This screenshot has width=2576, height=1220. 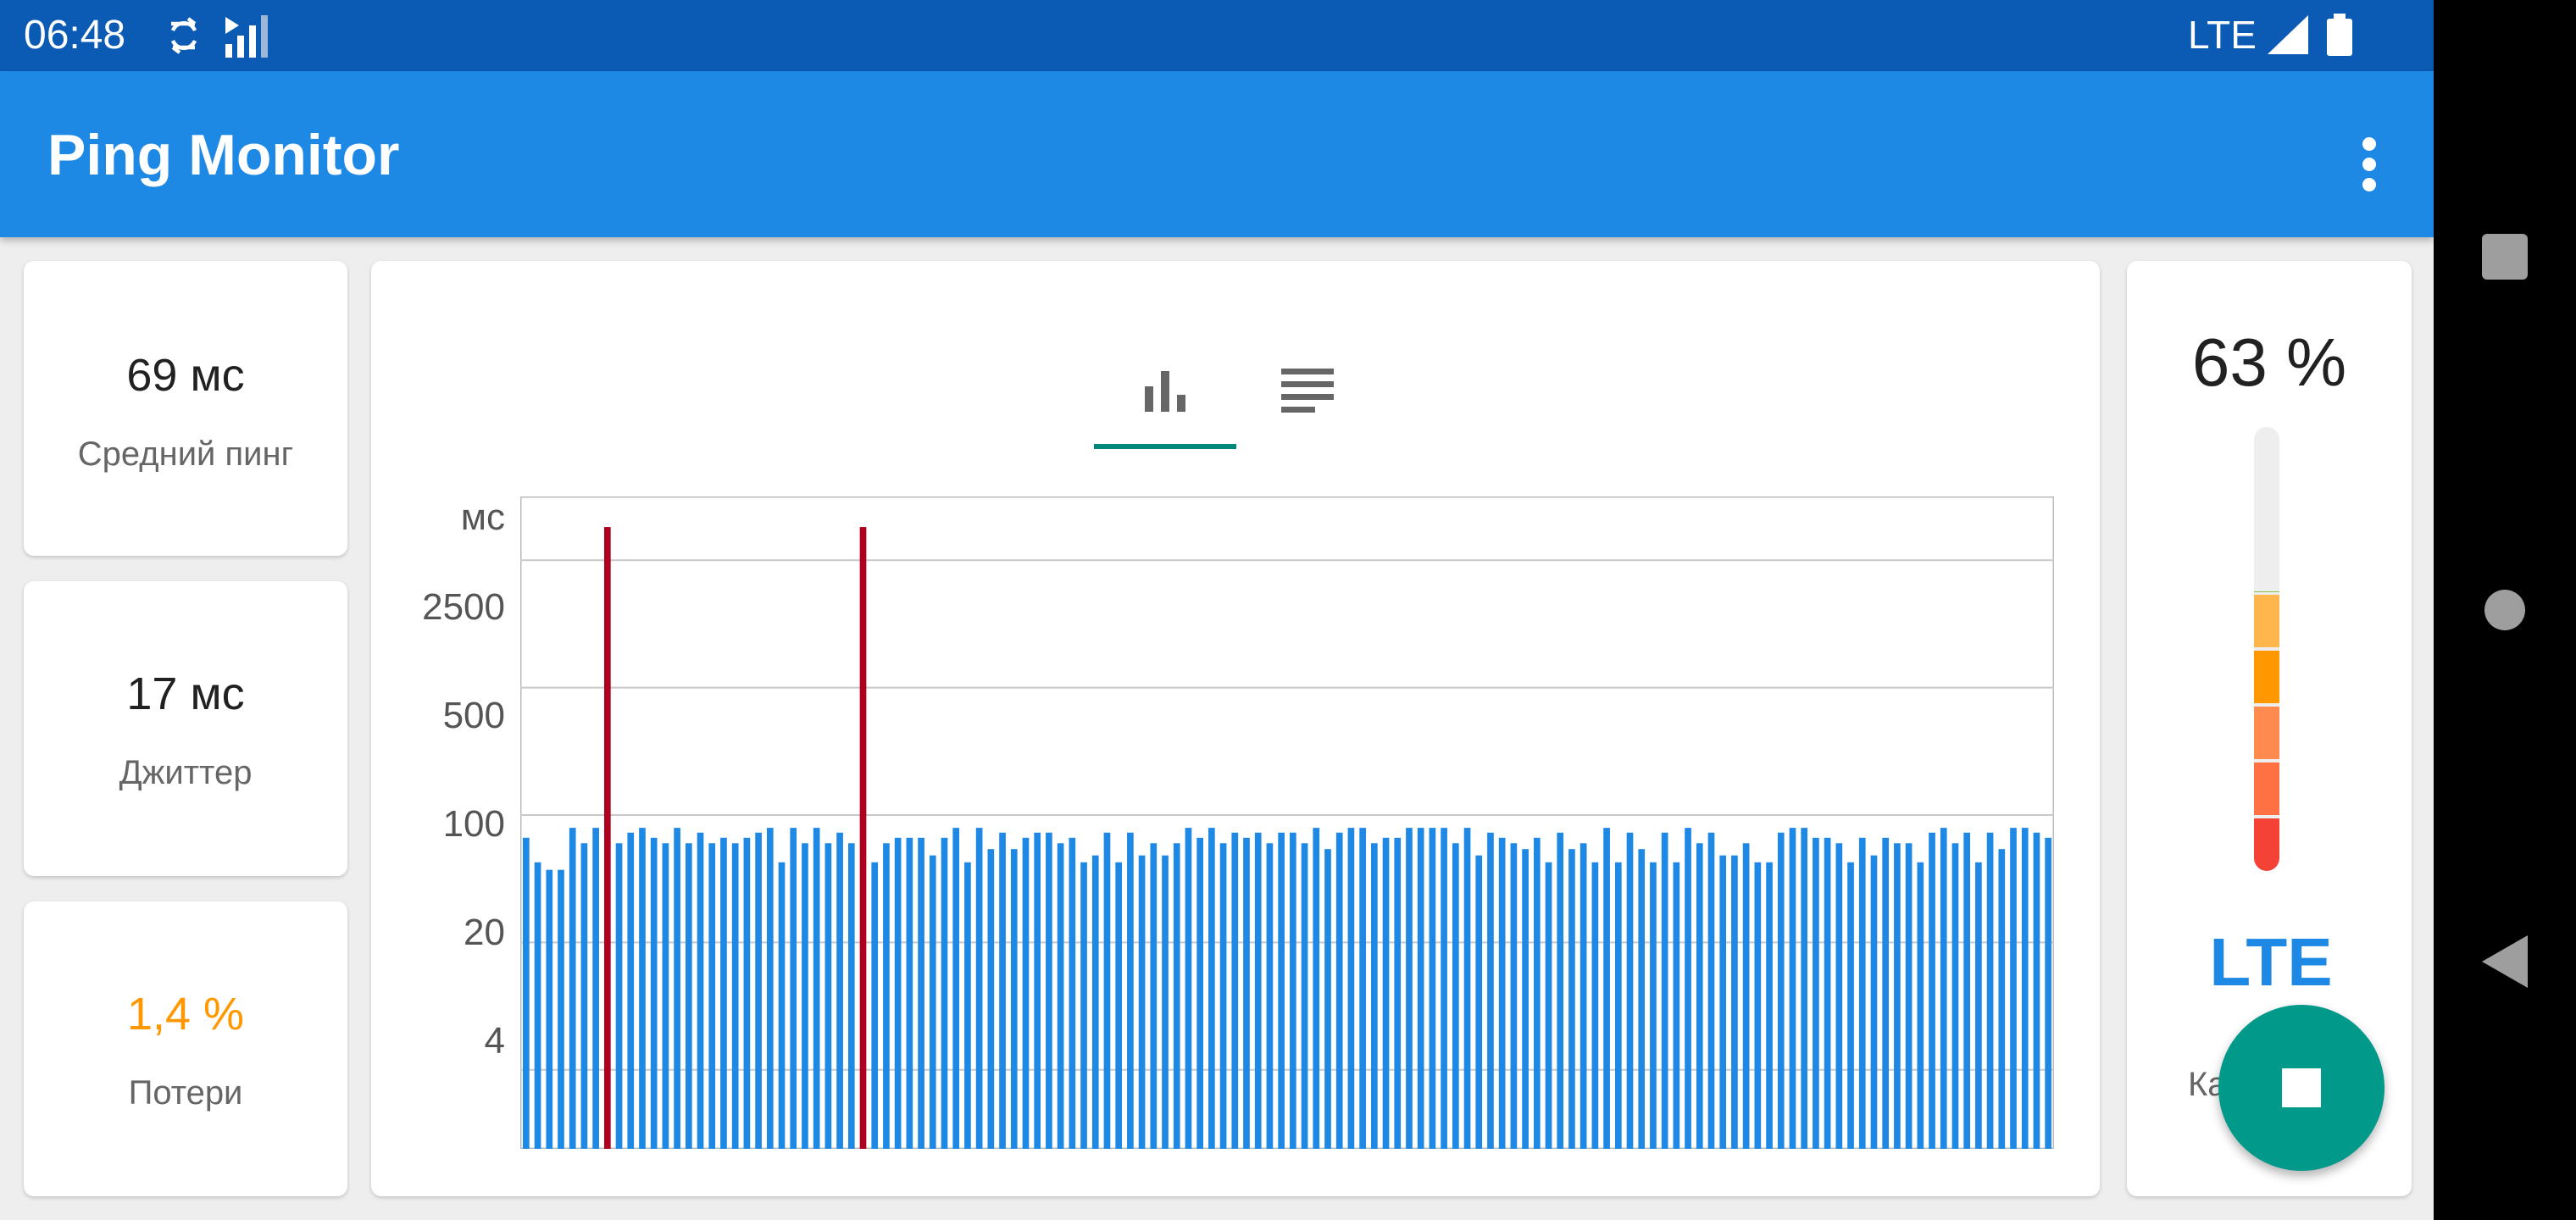 What do you see at coordinates (2266, 649) in the screenshot?
I see `signal-level-bar` at bounding box center [2266, 649].